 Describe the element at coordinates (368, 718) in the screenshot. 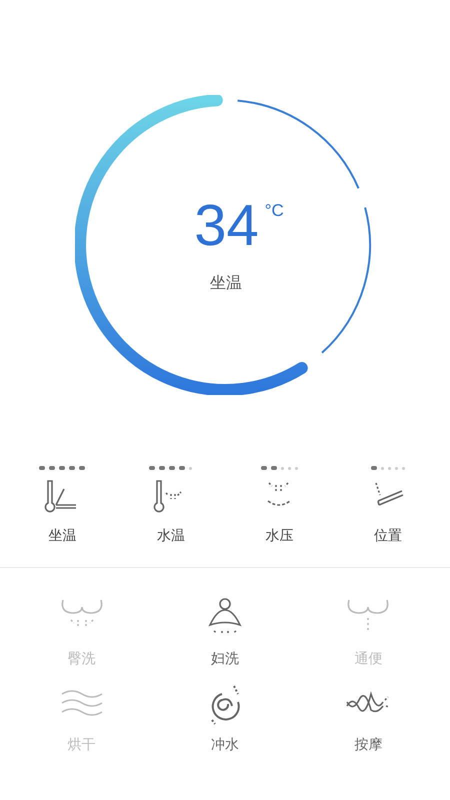

I see `mode-button: 按摩` at that location.